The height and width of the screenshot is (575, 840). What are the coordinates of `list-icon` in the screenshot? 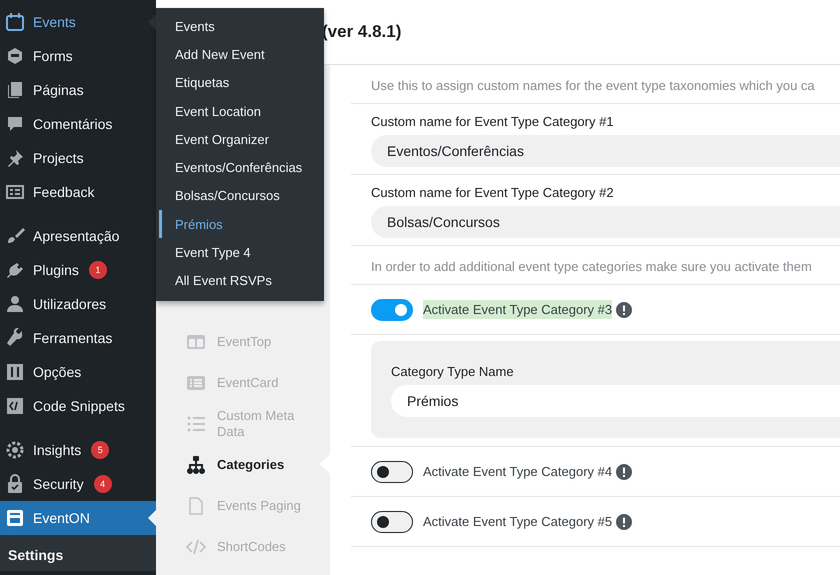 It's located at (196, 424).